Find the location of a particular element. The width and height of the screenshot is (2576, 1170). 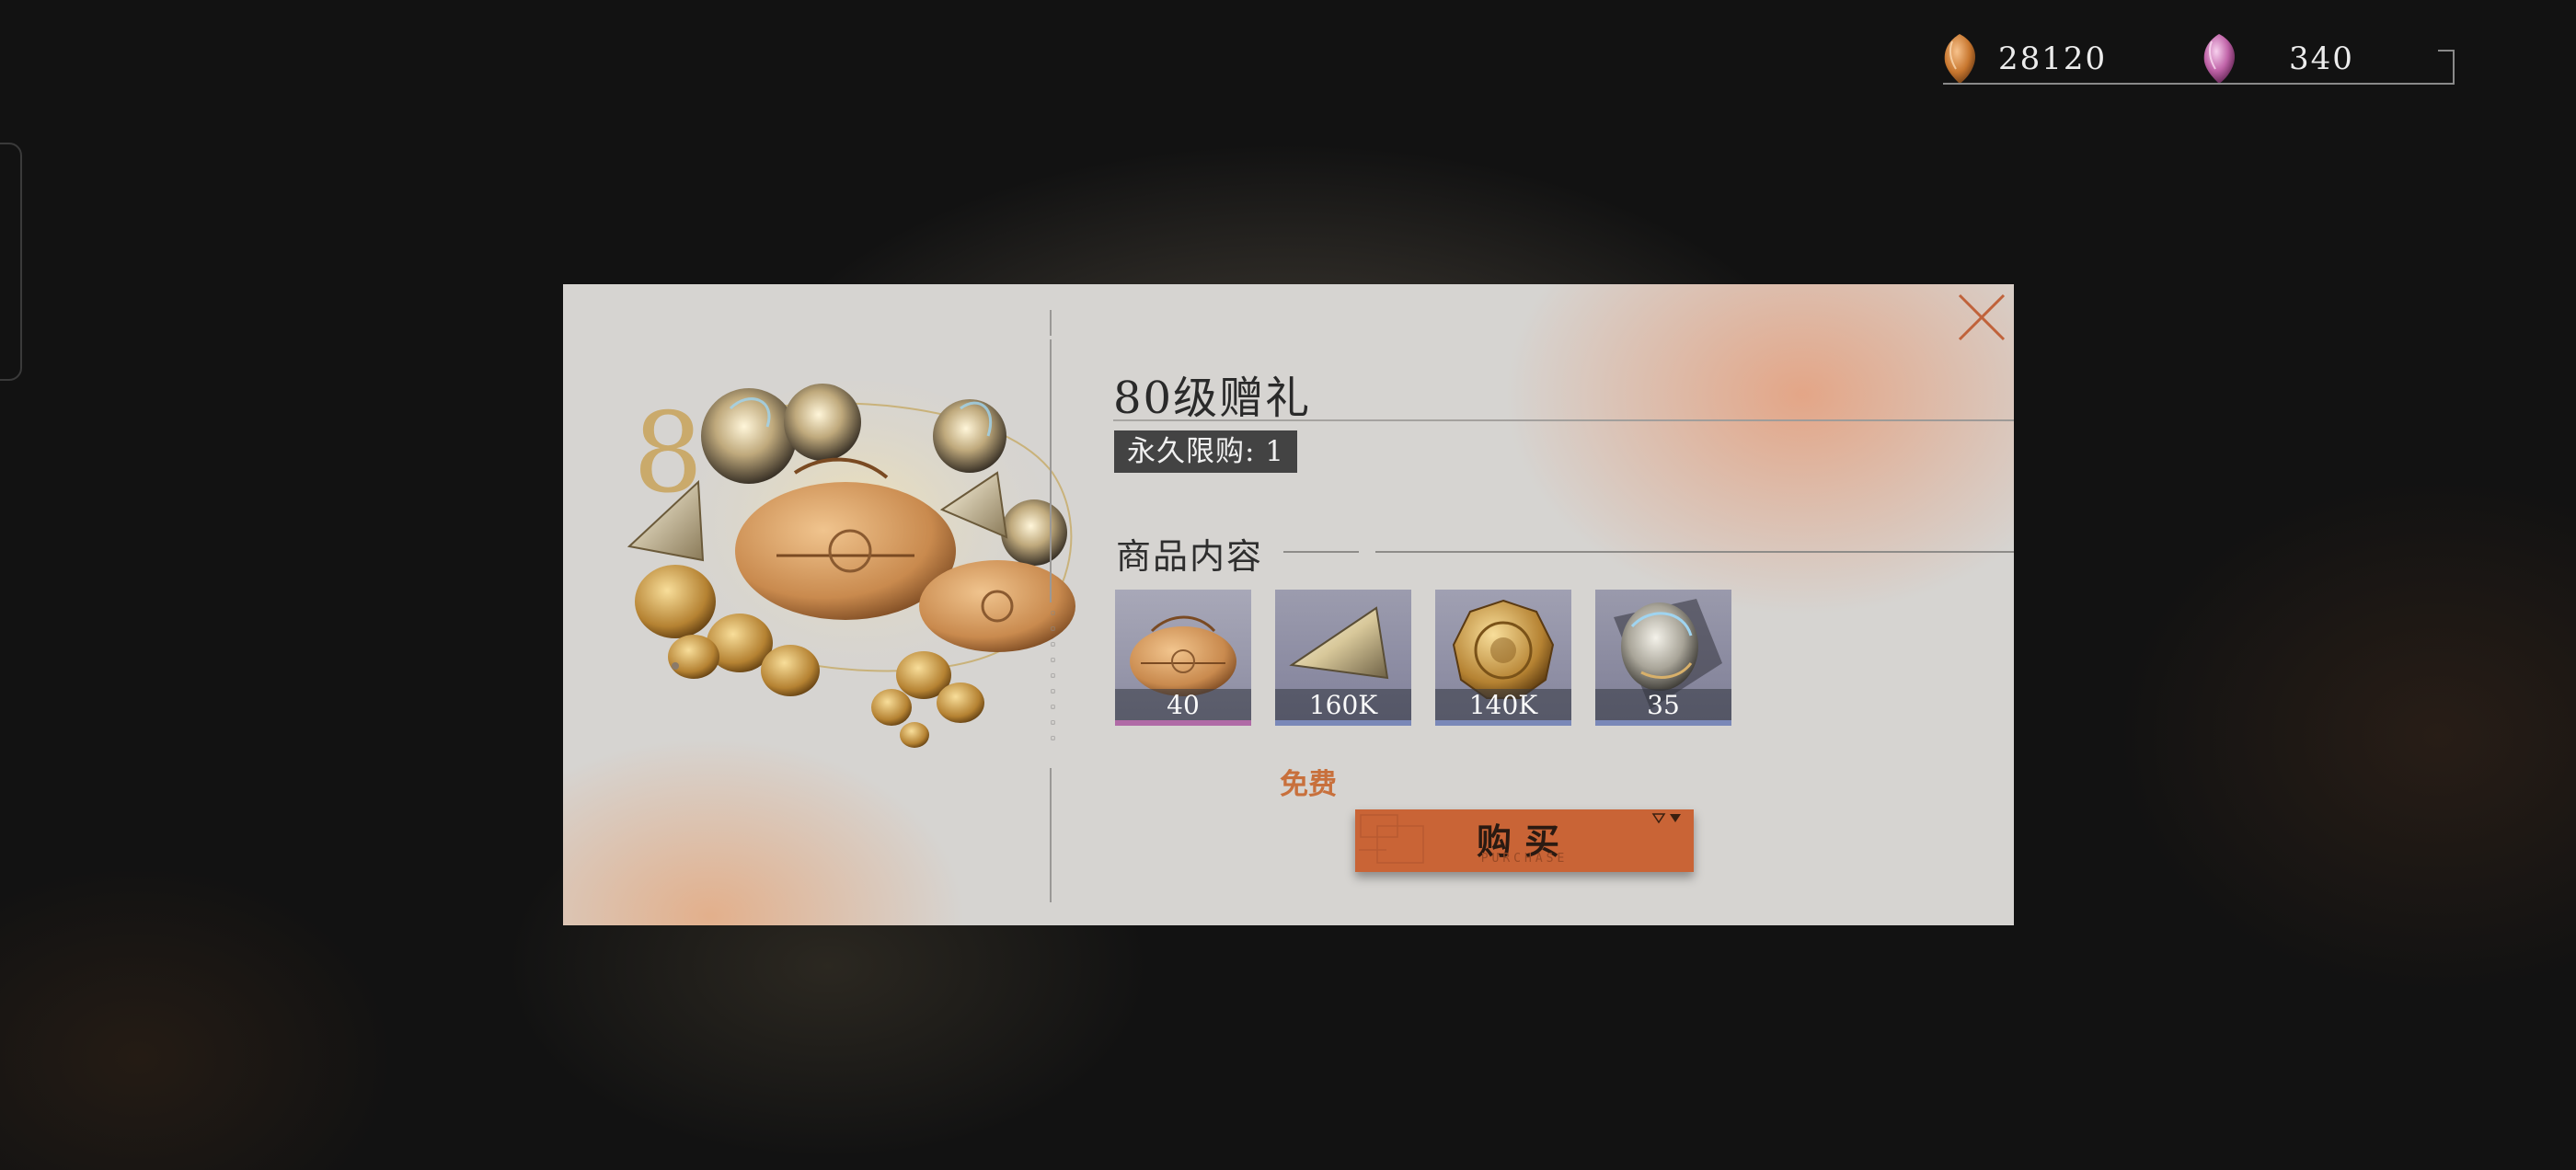

close-icon is located at coordinates (1982, 317).